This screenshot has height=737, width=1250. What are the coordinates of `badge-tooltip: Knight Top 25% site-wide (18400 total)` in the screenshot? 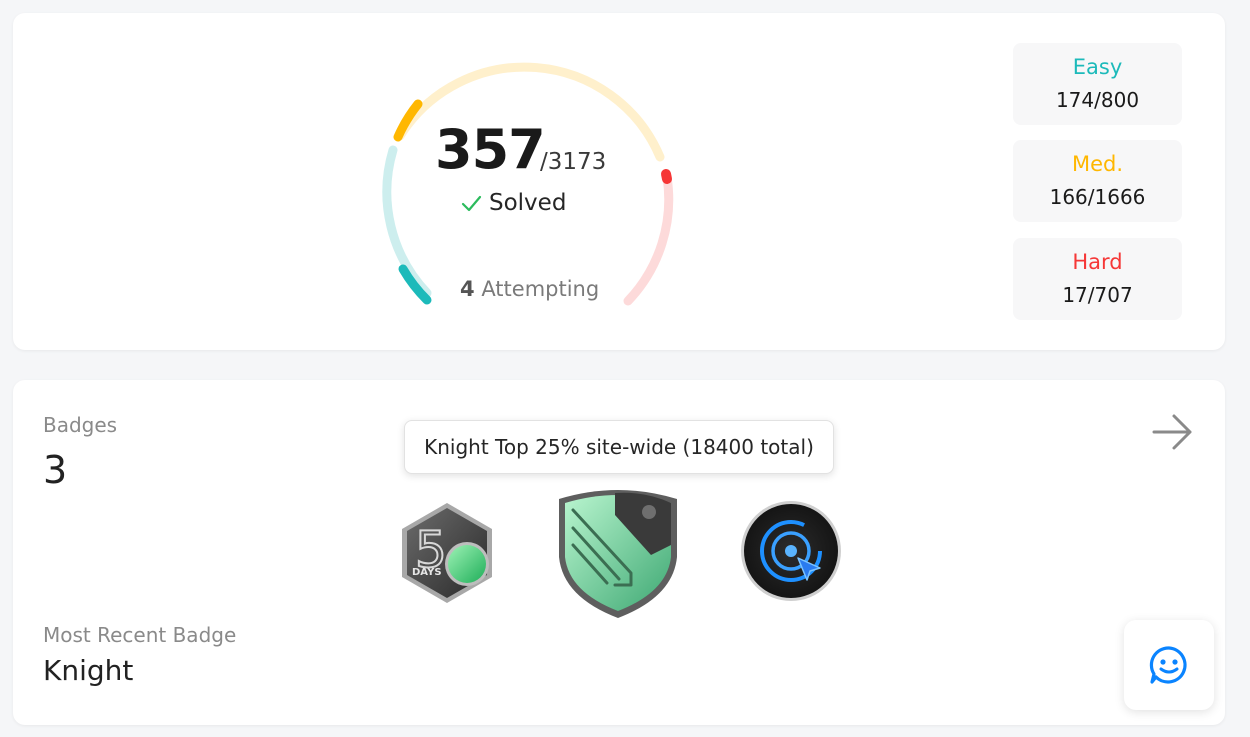 It's located at (619, 447).